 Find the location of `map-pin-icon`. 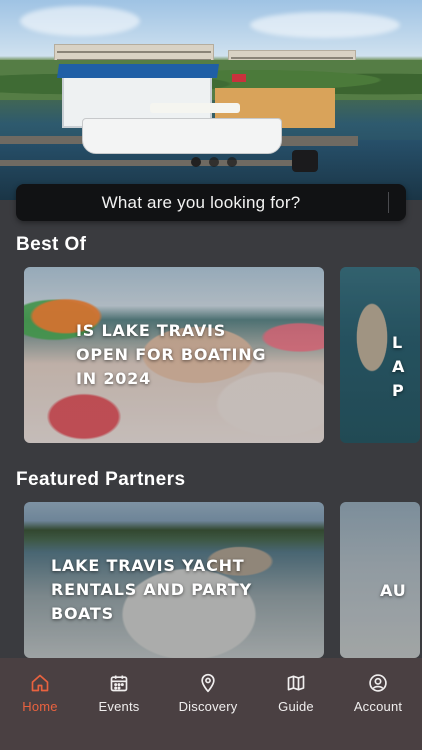

map-pin-icon is located at coordinates (208, 683).